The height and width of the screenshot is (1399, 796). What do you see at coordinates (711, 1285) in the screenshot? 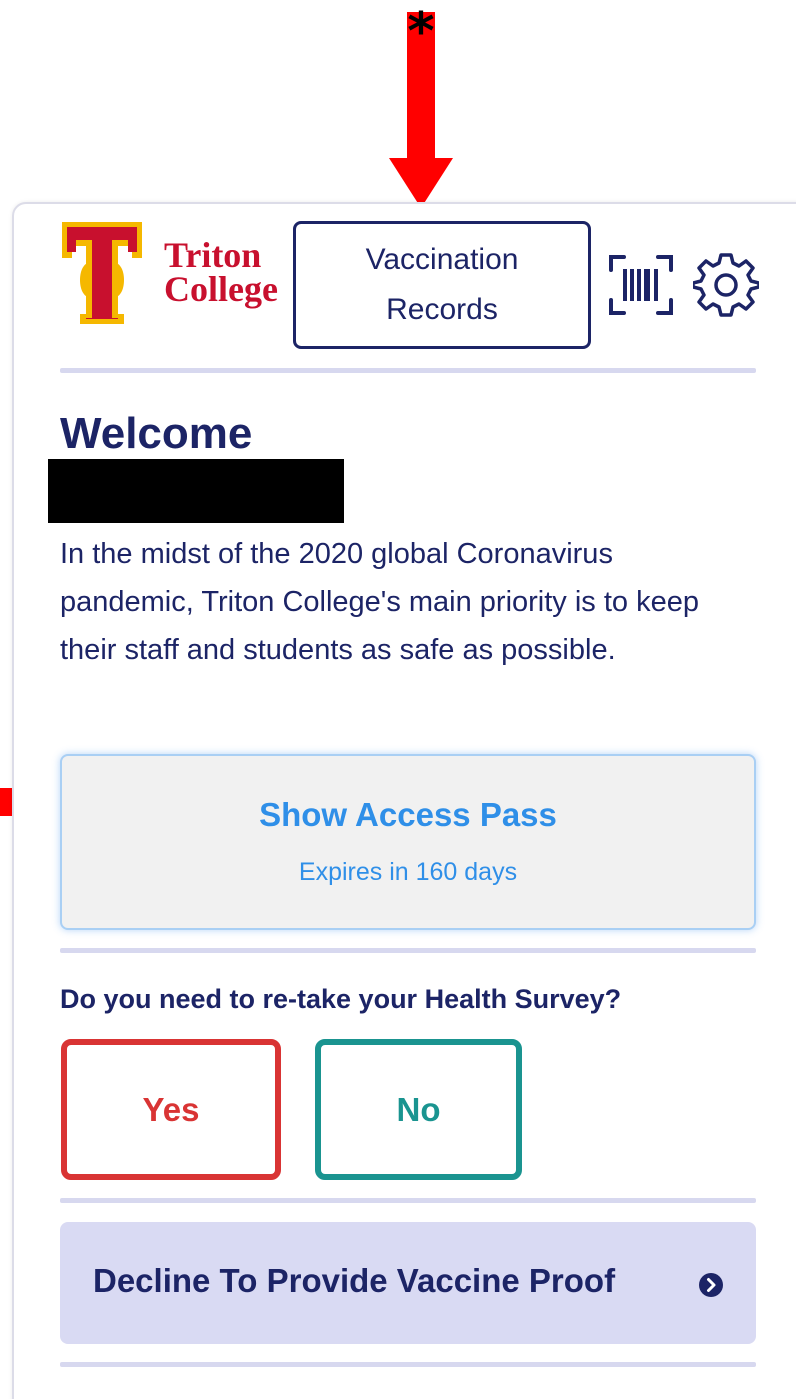
I see `chevron-right-circle-icon` at bounding box center [711, 1285].